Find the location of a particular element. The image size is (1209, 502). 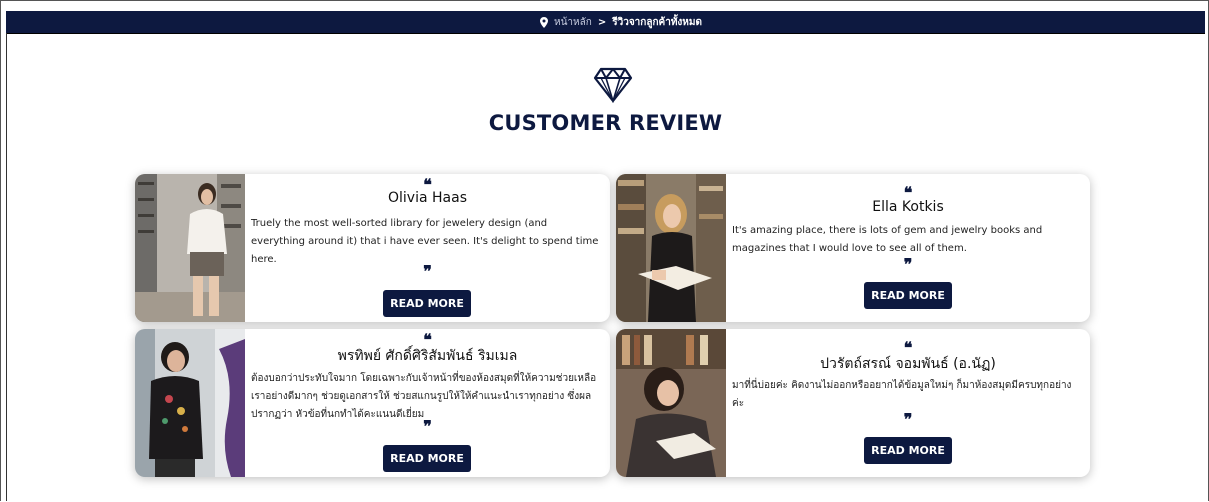

reviewer-name: Olivia Haas is located at coordinates (427, 198).